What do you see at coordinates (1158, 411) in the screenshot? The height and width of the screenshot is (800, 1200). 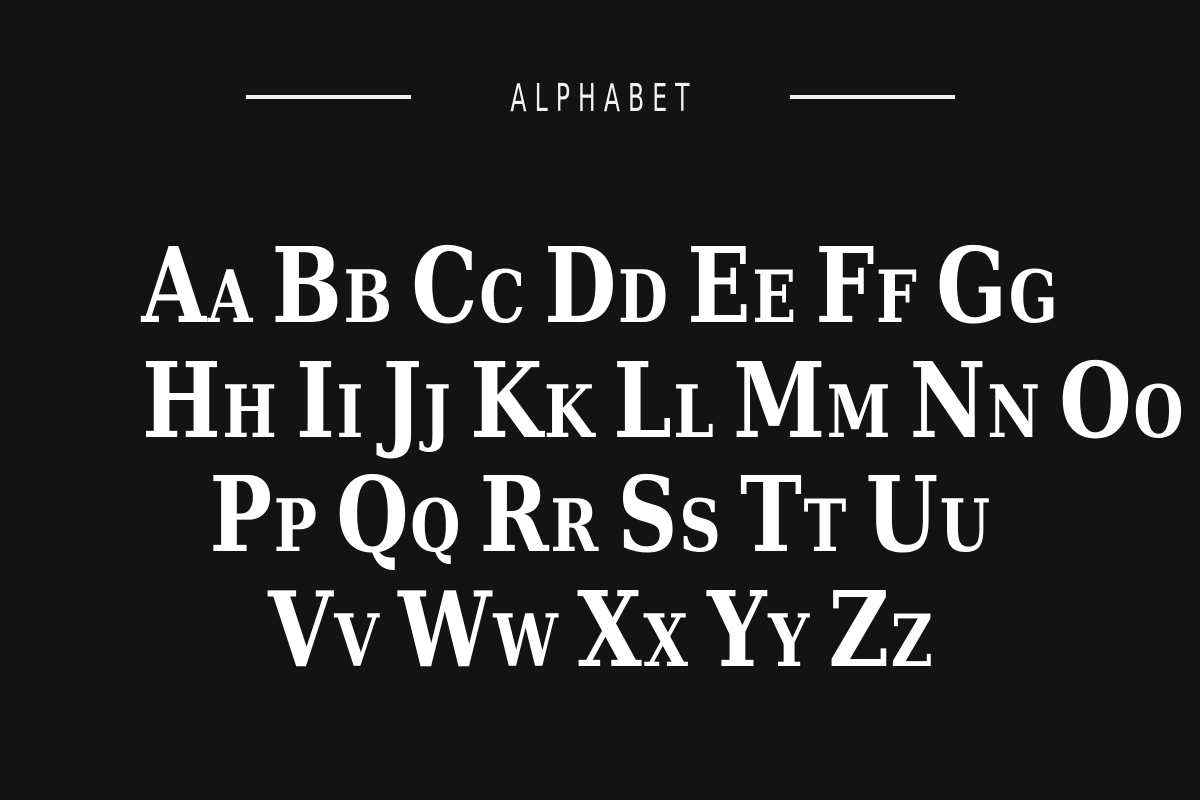 I see `lowercase-glyph: o` at bounding box center [1158, 411].